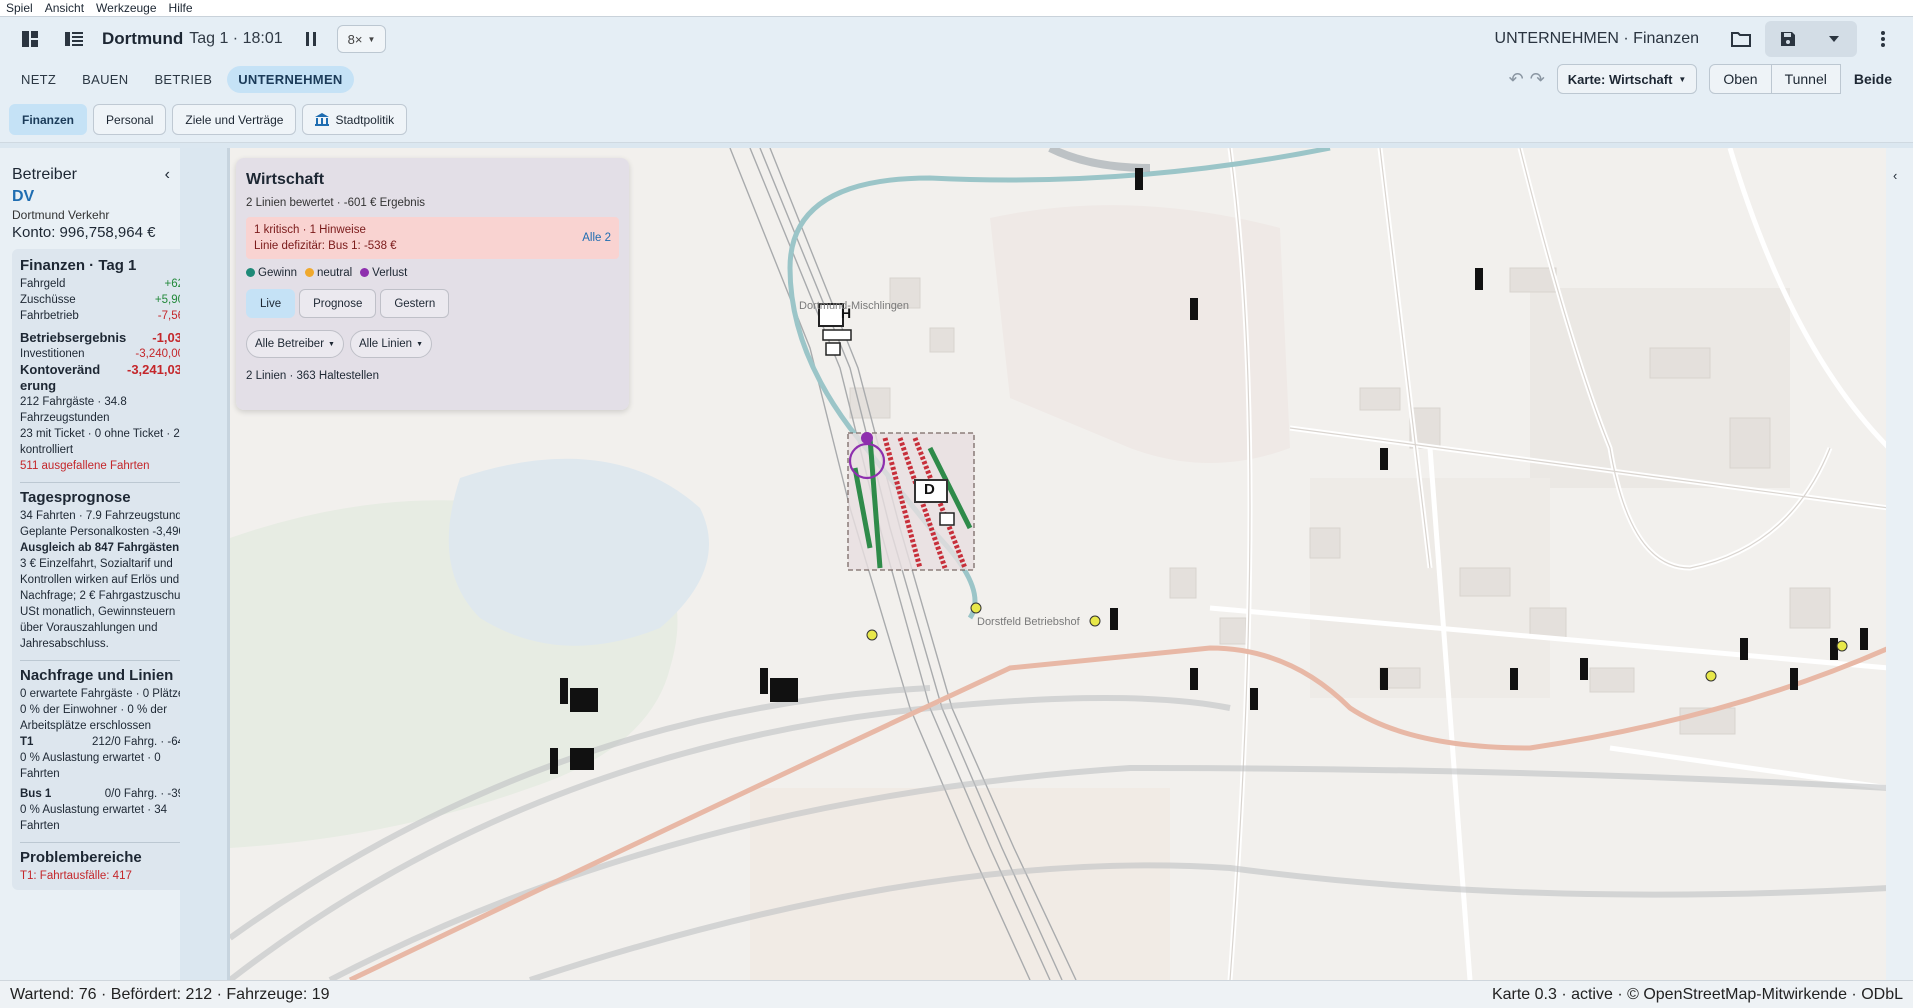 The image size is (1913, 1008). Describe the element at coordinates (64, 8) in the screenshot. I see `menu-ansicht: Ansicht` at that location.